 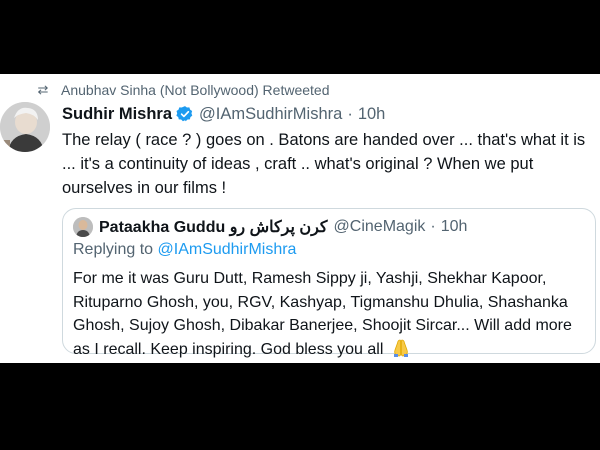 I want to click on retweet-label: Anubhav Sinha (Not Bollywood) Retweeted, so click(x=195, y=90).